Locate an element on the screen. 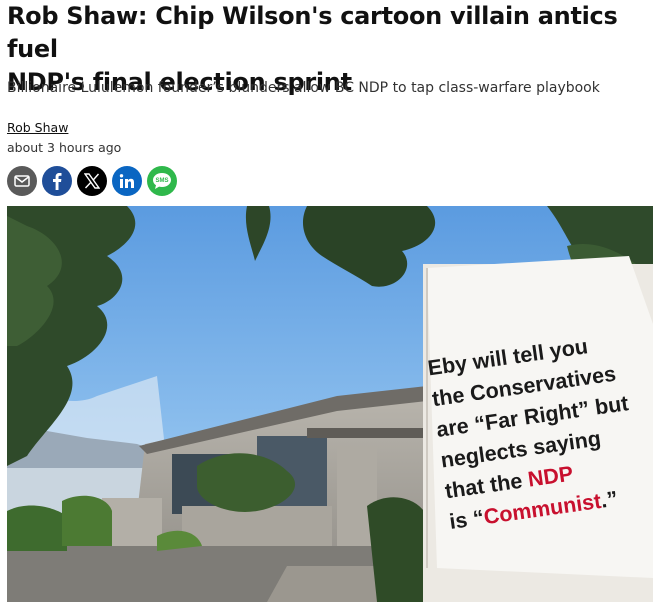 Image resolution: width=660 pixels, height=602 pixels. share-email-button is located at coordinates (22, 181).